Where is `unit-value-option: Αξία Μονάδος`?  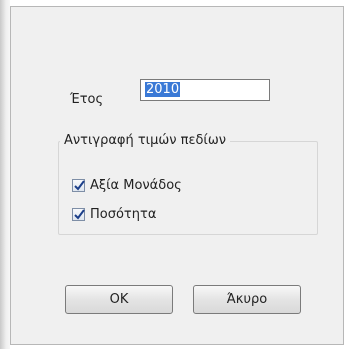
unit-value-option: Αξία Μονάδος is located at coordinates (127, 185).